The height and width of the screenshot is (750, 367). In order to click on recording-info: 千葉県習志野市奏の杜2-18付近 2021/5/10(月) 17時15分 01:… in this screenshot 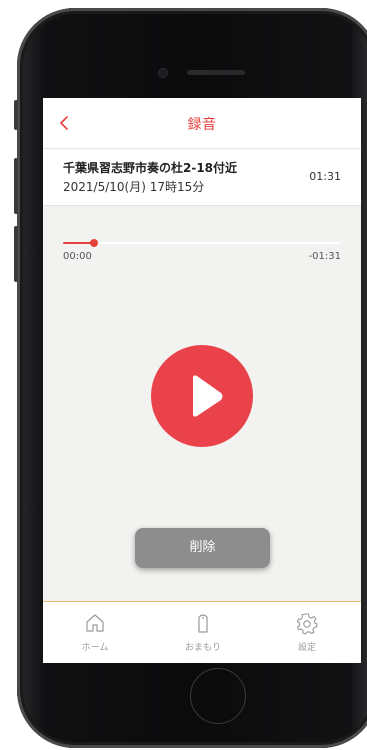, I will do `click(202, 177)`.